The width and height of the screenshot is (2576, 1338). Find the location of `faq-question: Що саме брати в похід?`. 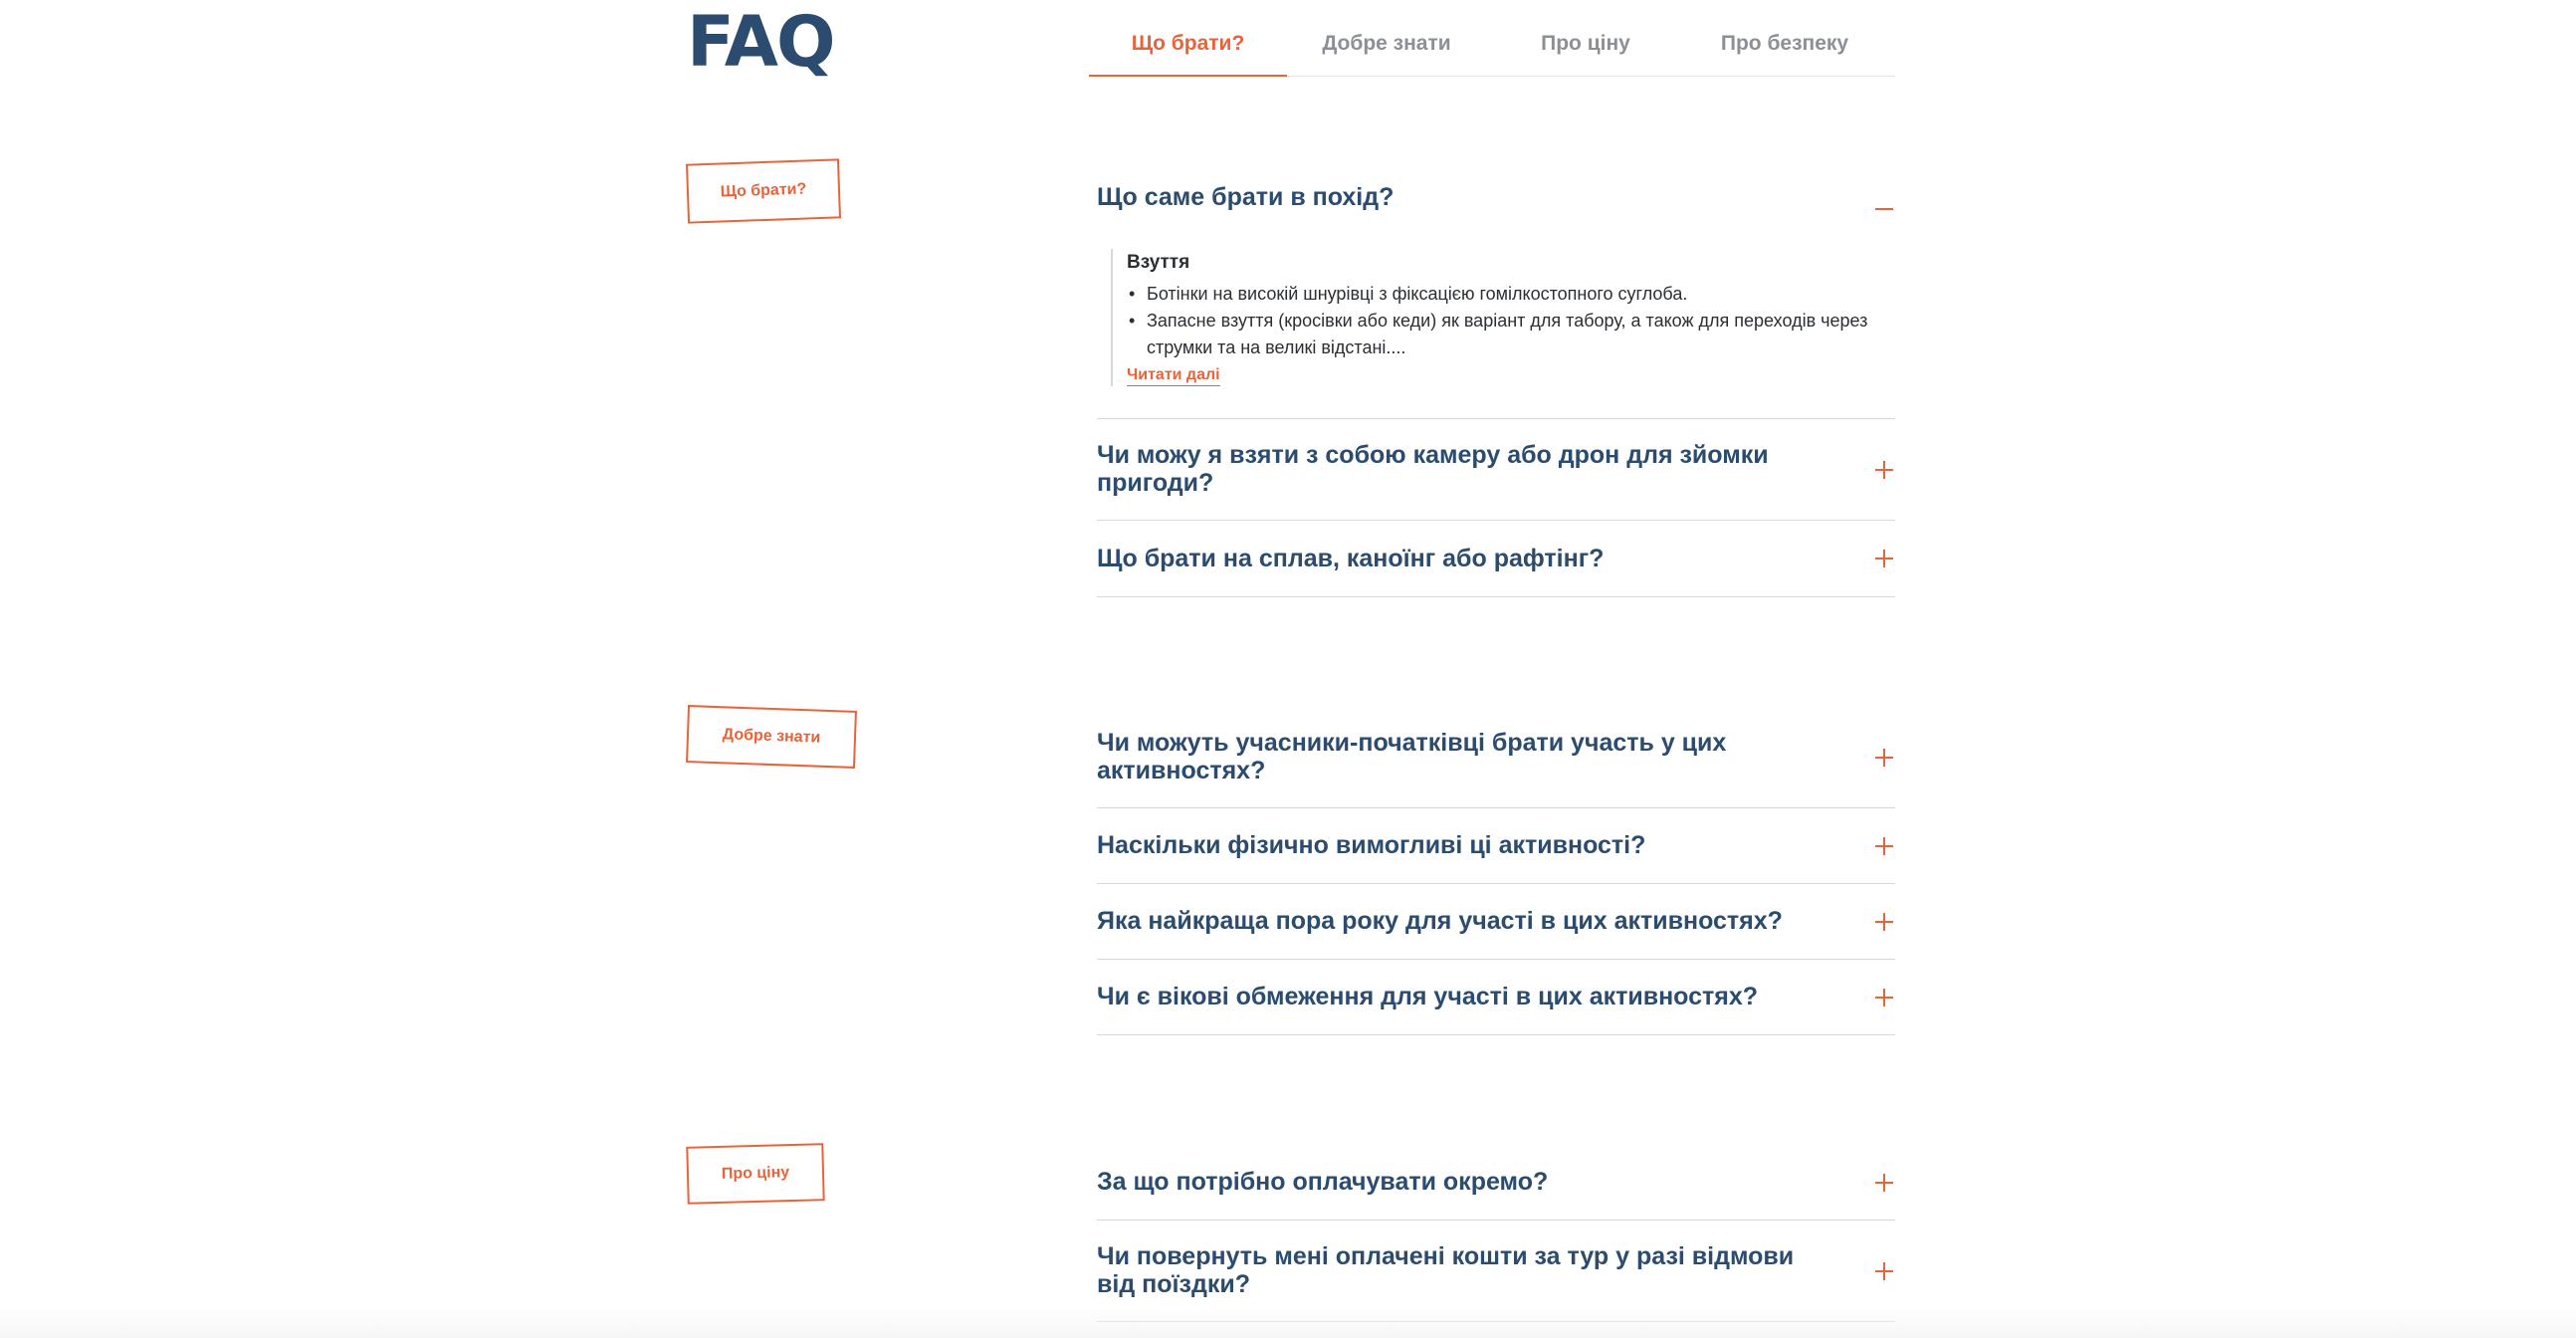

faq-question: Що саме брати в похід? is located at coordinates (1246, 197).